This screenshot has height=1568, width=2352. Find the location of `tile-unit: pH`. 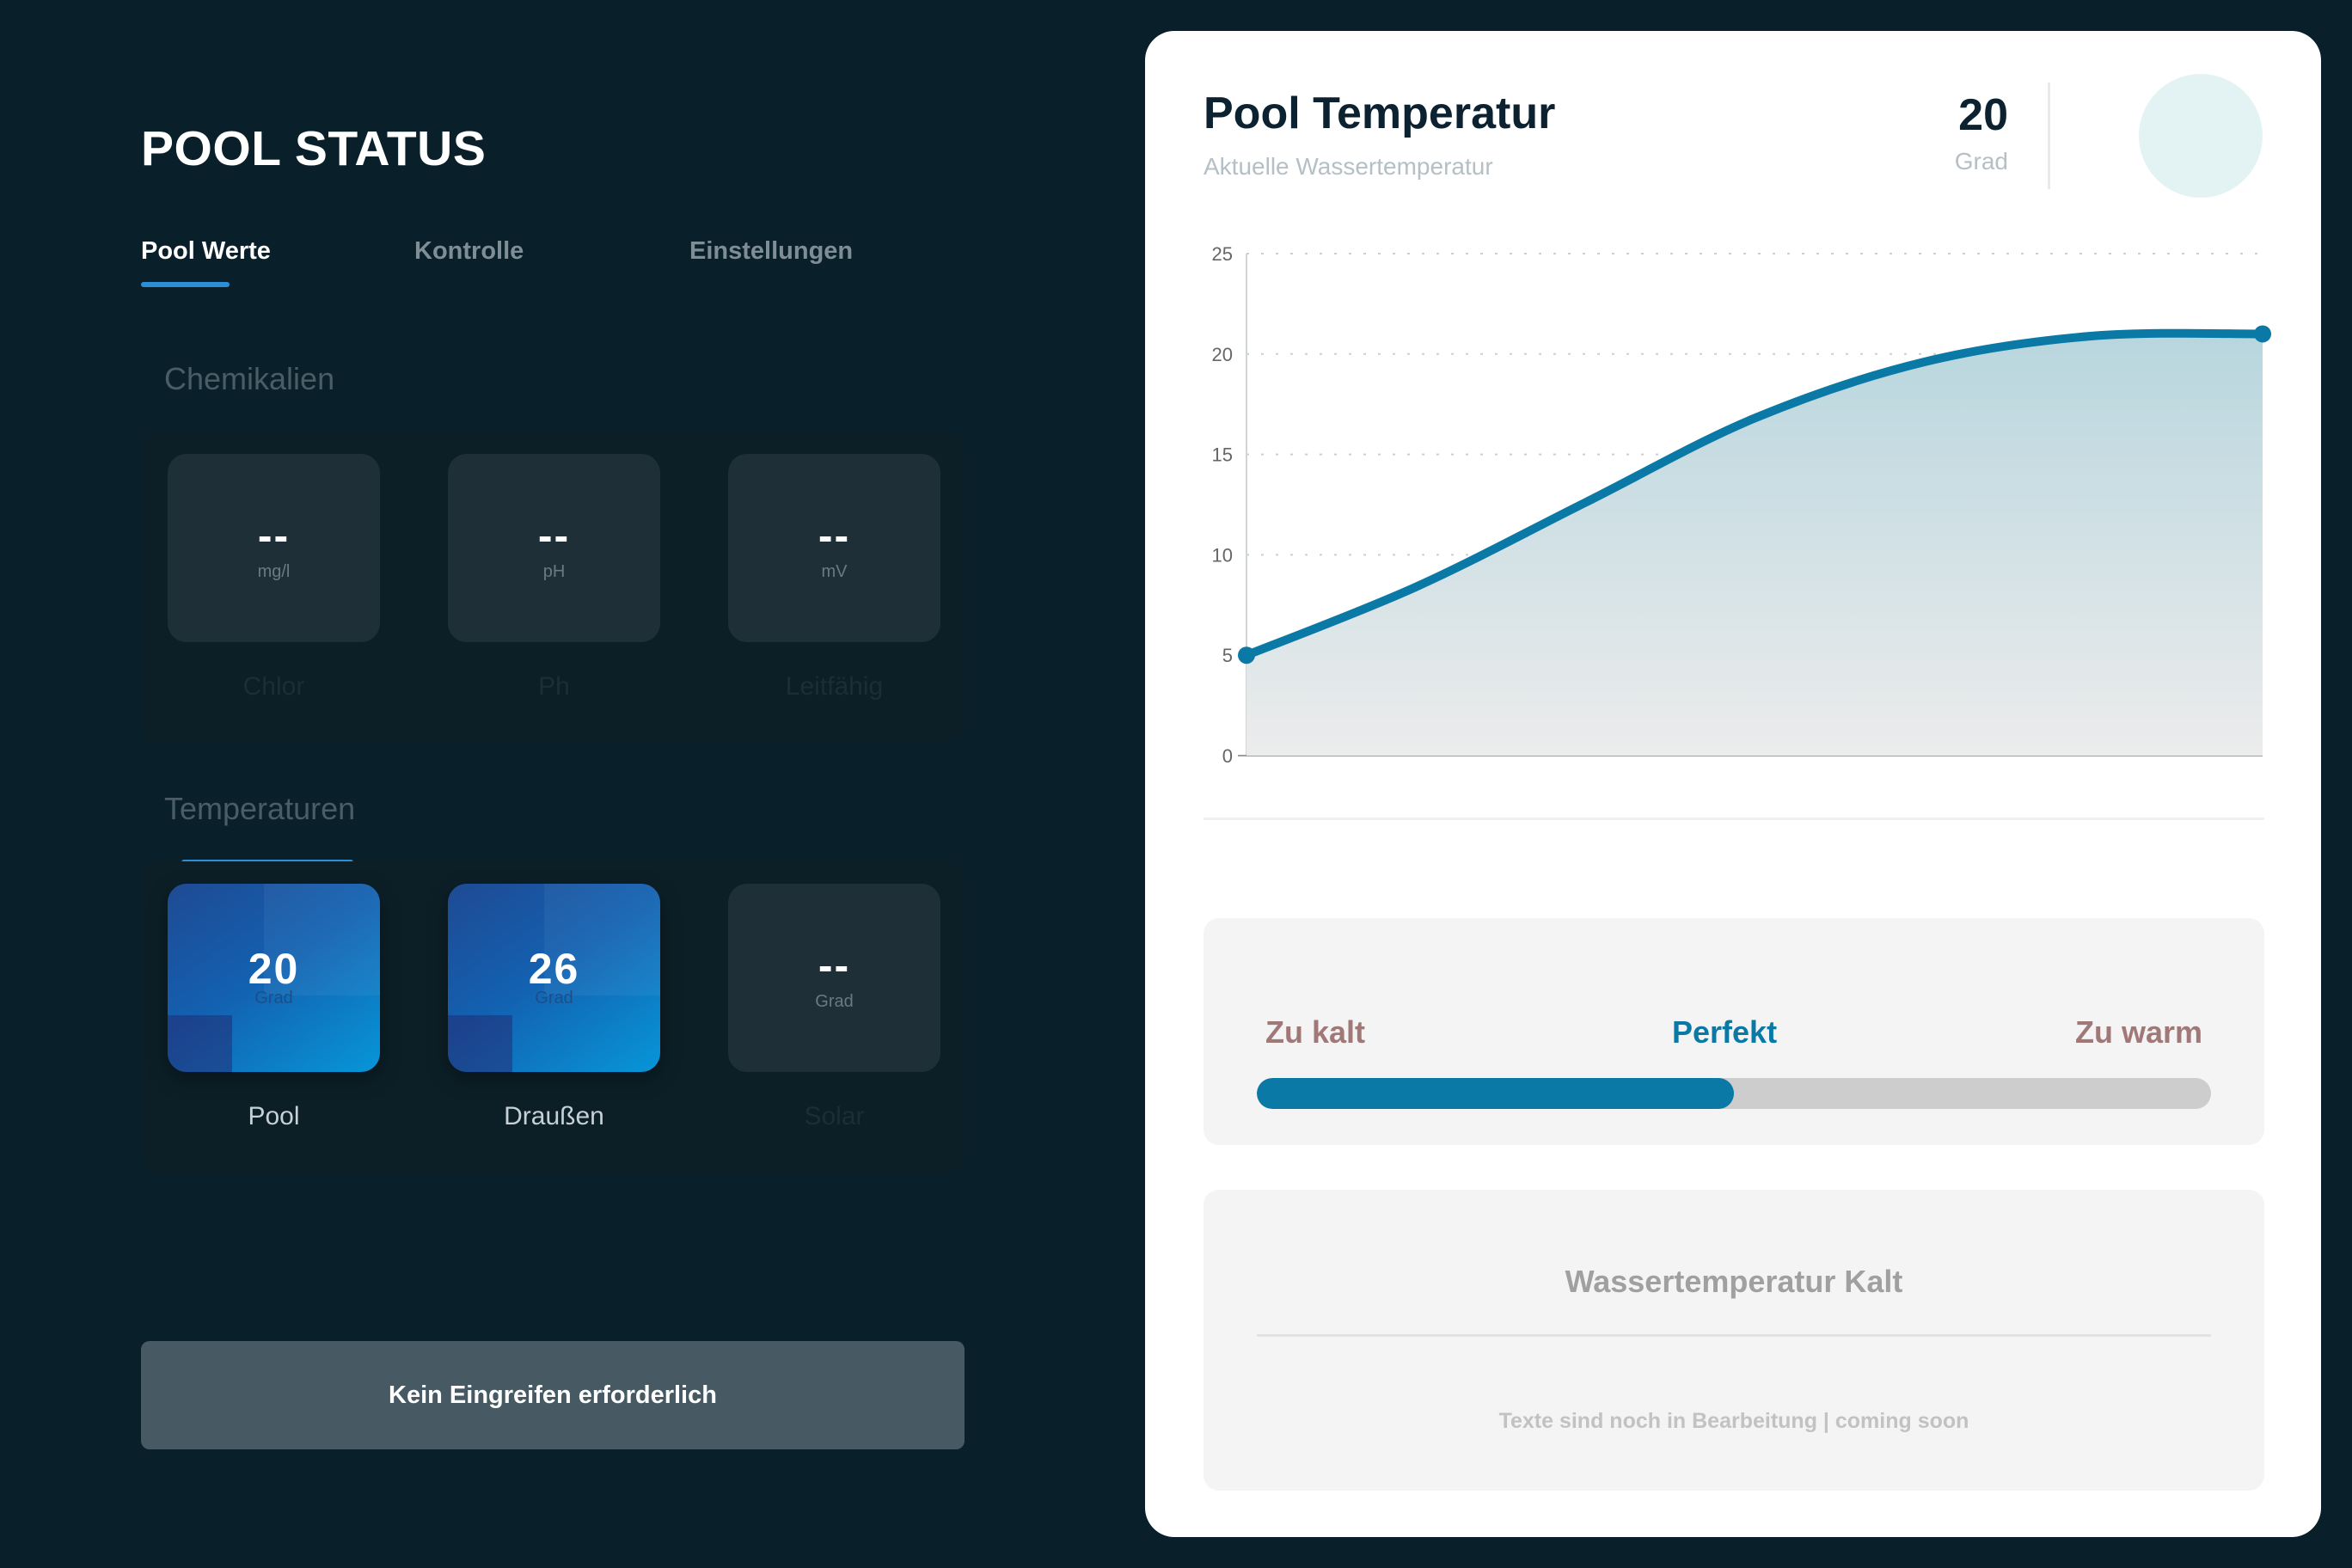

tile-unit: pH is located at coordinates (554, 571).